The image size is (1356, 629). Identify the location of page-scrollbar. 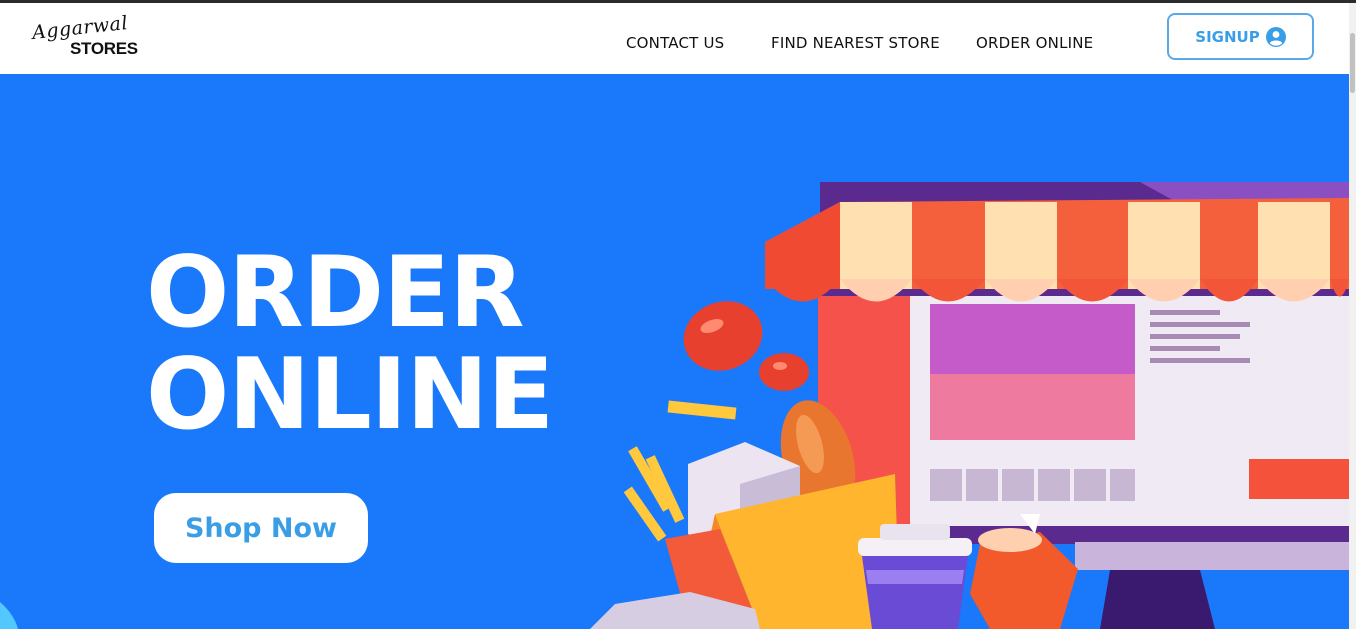
(1352, 316).